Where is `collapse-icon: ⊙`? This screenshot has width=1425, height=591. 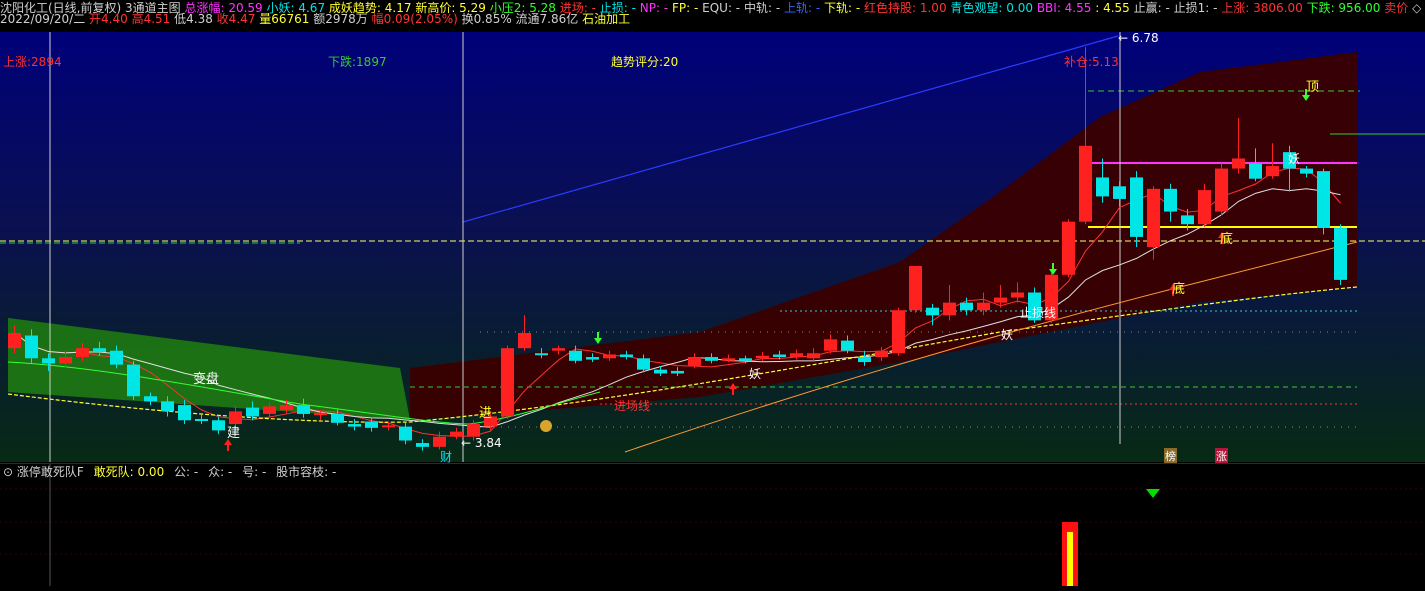 collapse-icon: ⊙ is located at coordinates (8, 472).